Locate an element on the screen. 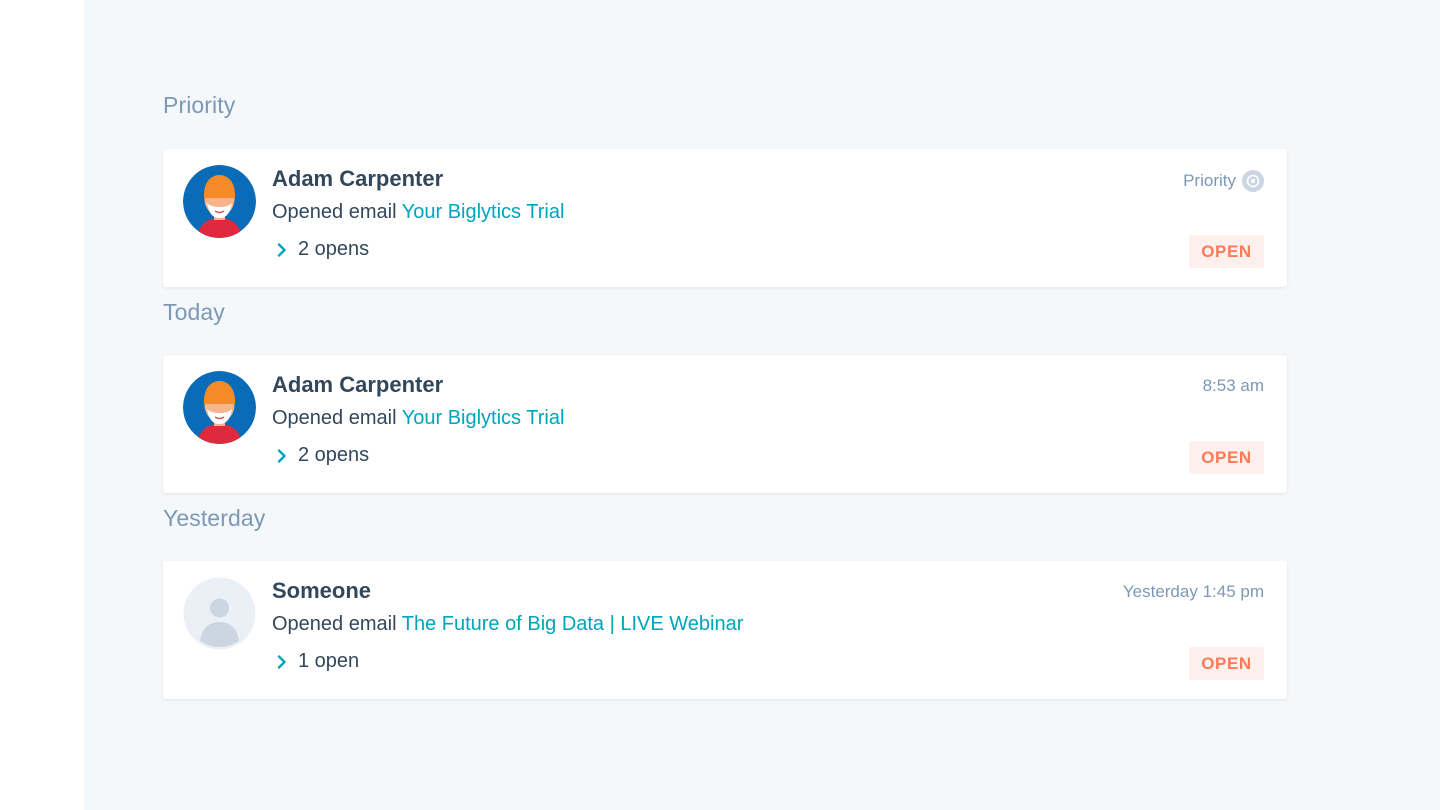 Image resolution: width=1440 pixels, height=810 pixels. left-panel is located at coordinates (42, 405).